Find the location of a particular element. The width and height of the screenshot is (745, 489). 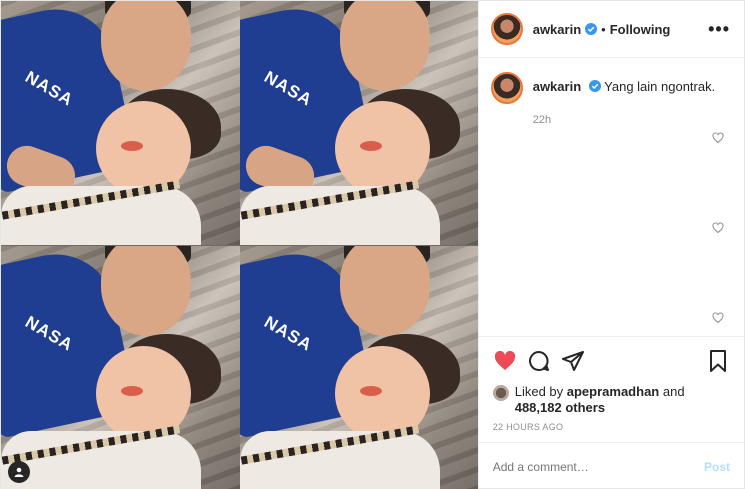

liker-username: apepramadhan is located at coordinates (613, 391).